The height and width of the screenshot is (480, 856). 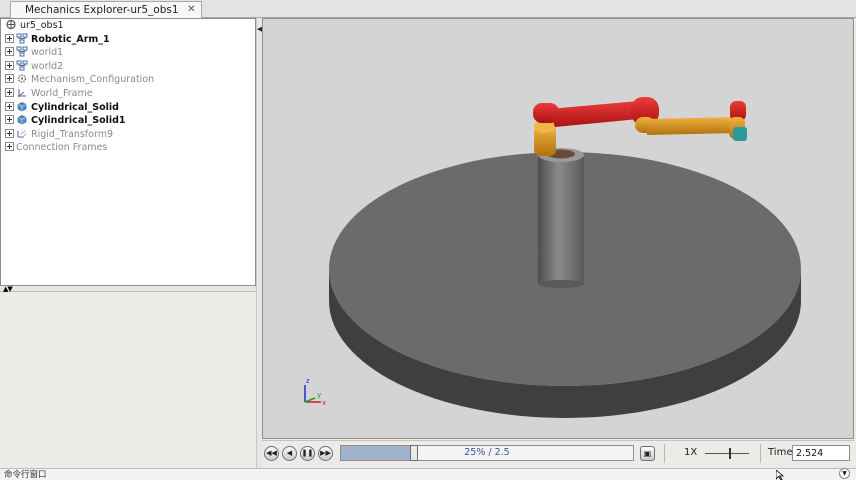 I want to click on step-back-icon: ◀, so click(x=289, y=453).